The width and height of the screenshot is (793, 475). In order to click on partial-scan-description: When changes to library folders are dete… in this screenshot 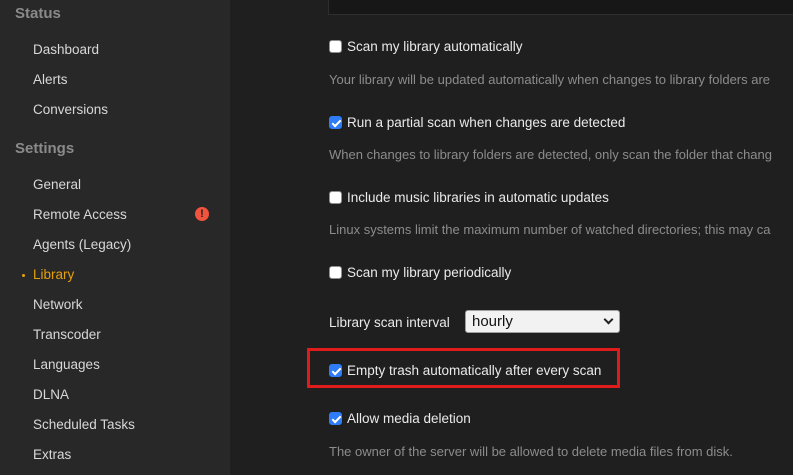, I will do `click(550, 154)`.